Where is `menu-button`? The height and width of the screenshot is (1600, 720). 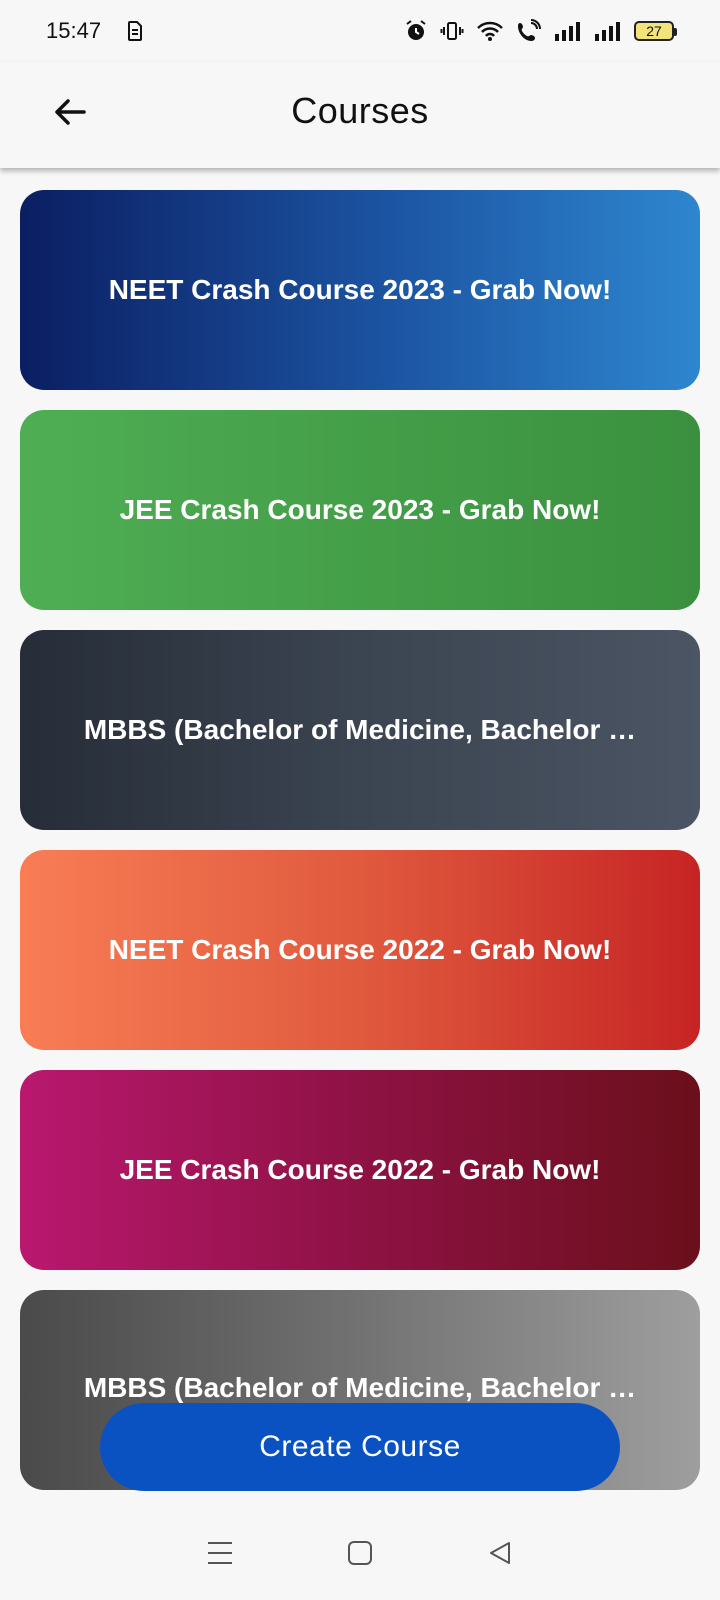 menu-button is located at coordinates (220, 1555).